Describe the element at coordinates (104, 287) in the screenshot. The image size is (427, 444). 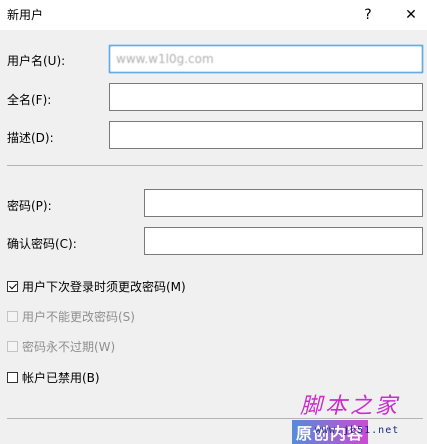
I see `must-change-password-label: 用户下次登录时须更改密码(M)` at that location.